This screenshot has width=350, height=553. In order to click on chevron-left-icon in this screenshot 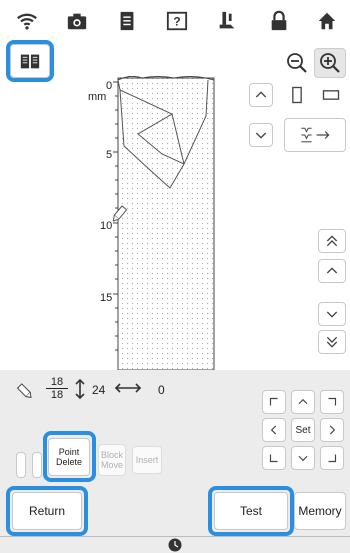, I will do `click(273, 430)`.